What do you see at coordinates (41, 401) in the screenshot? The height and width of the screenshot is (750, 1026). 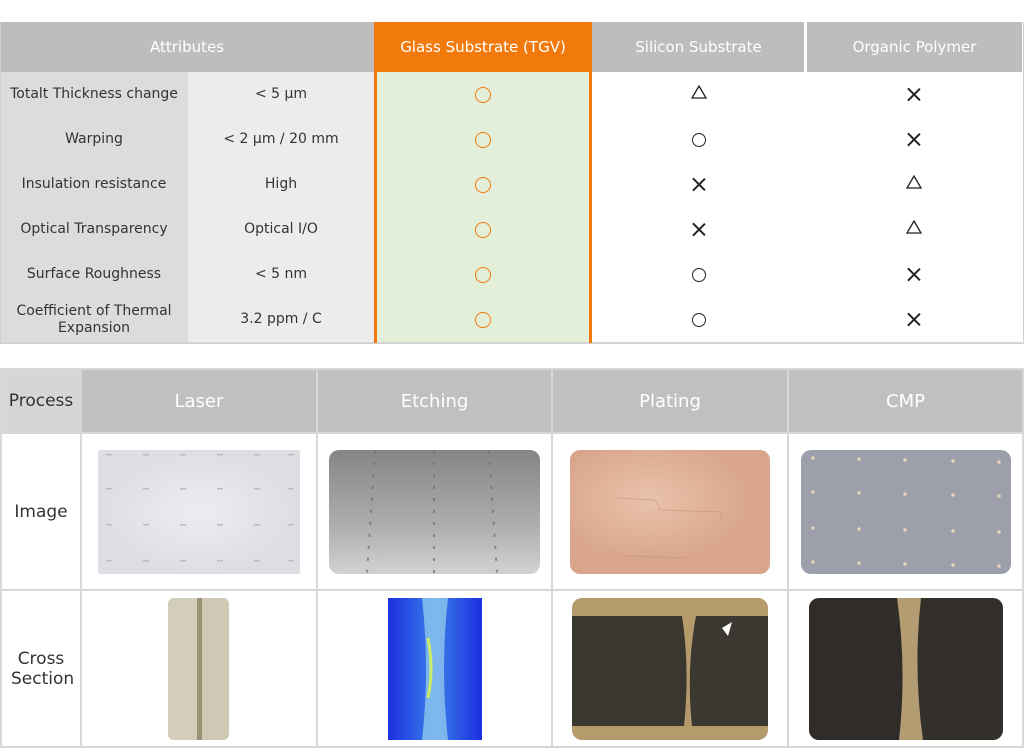 I see `header-process: Process` at bounding box center [41, 401].